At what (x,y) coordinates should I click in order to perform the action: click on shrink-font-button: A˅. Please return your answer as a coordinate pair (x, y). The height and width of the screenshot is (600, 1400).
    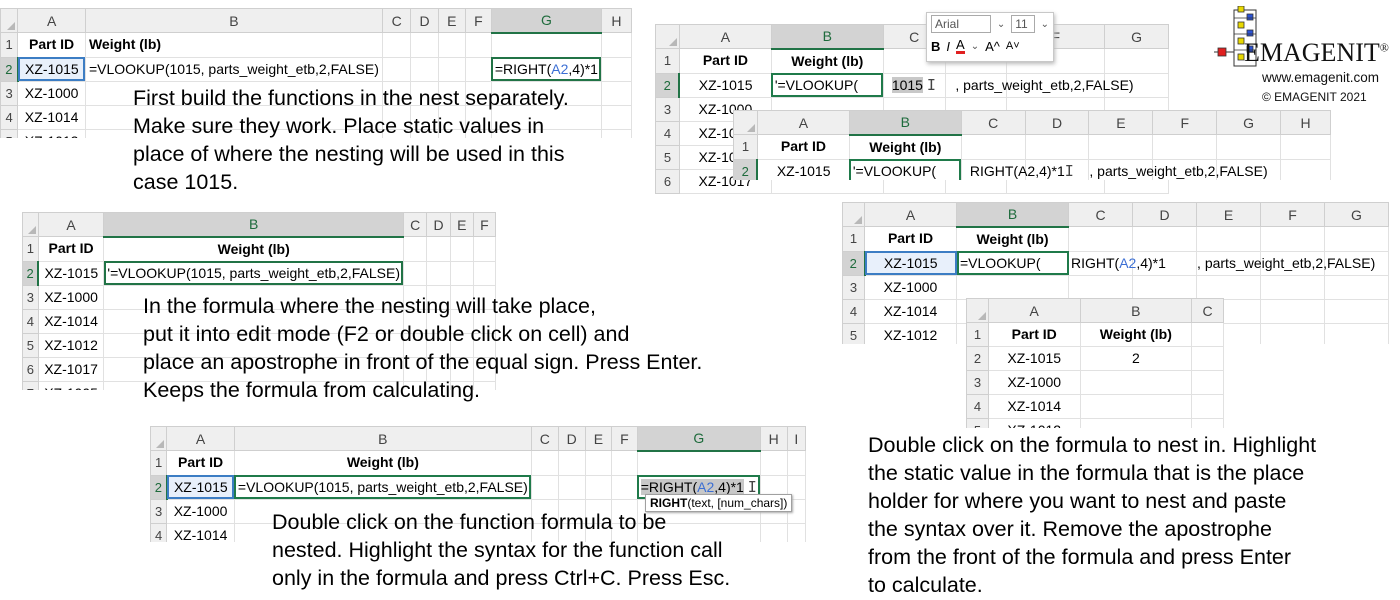
    Looking at the image, I should click on (1013, 46).